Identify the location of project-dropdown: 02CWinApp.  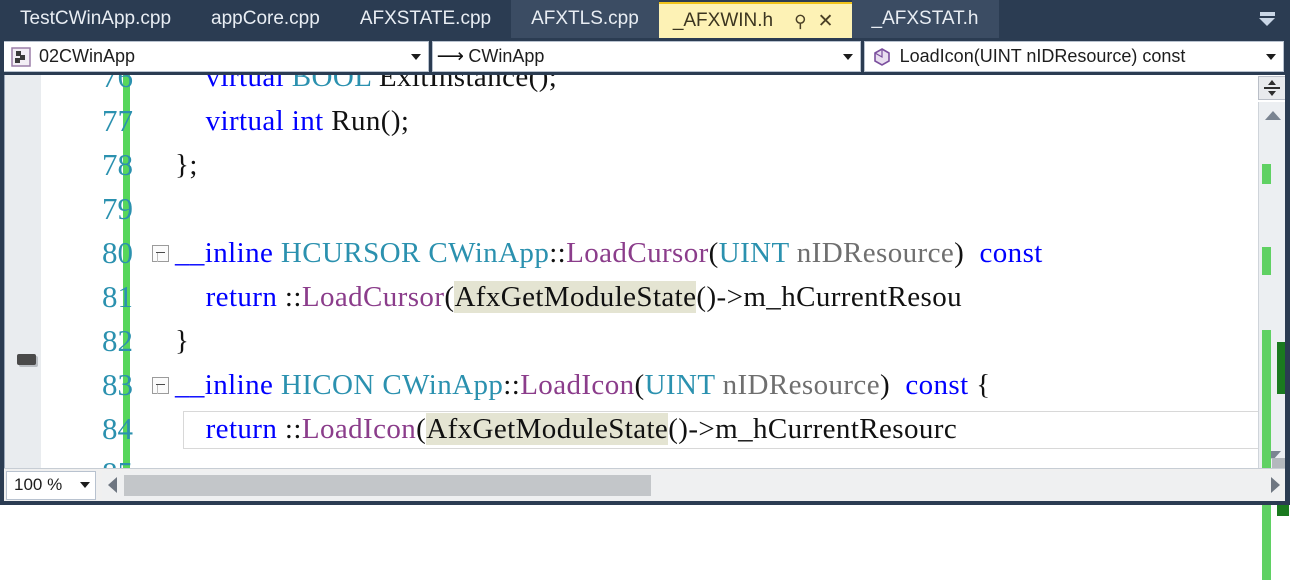
(216, 56).